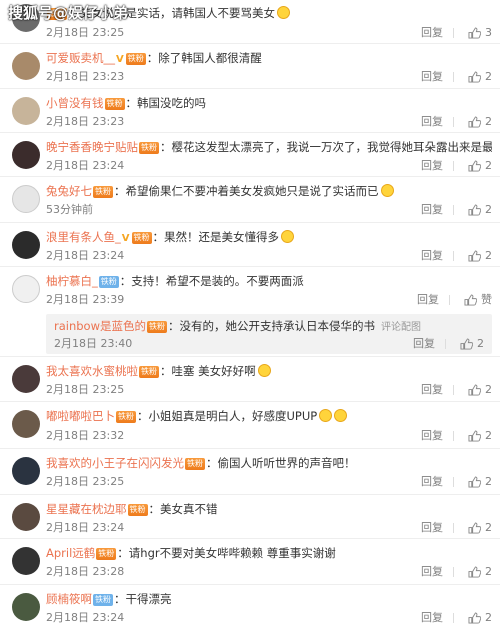  Describe the element at coordinates (115, 463) in the screenshot. I see `username: 我喜欢的小王子在闪闪发光` at that location.